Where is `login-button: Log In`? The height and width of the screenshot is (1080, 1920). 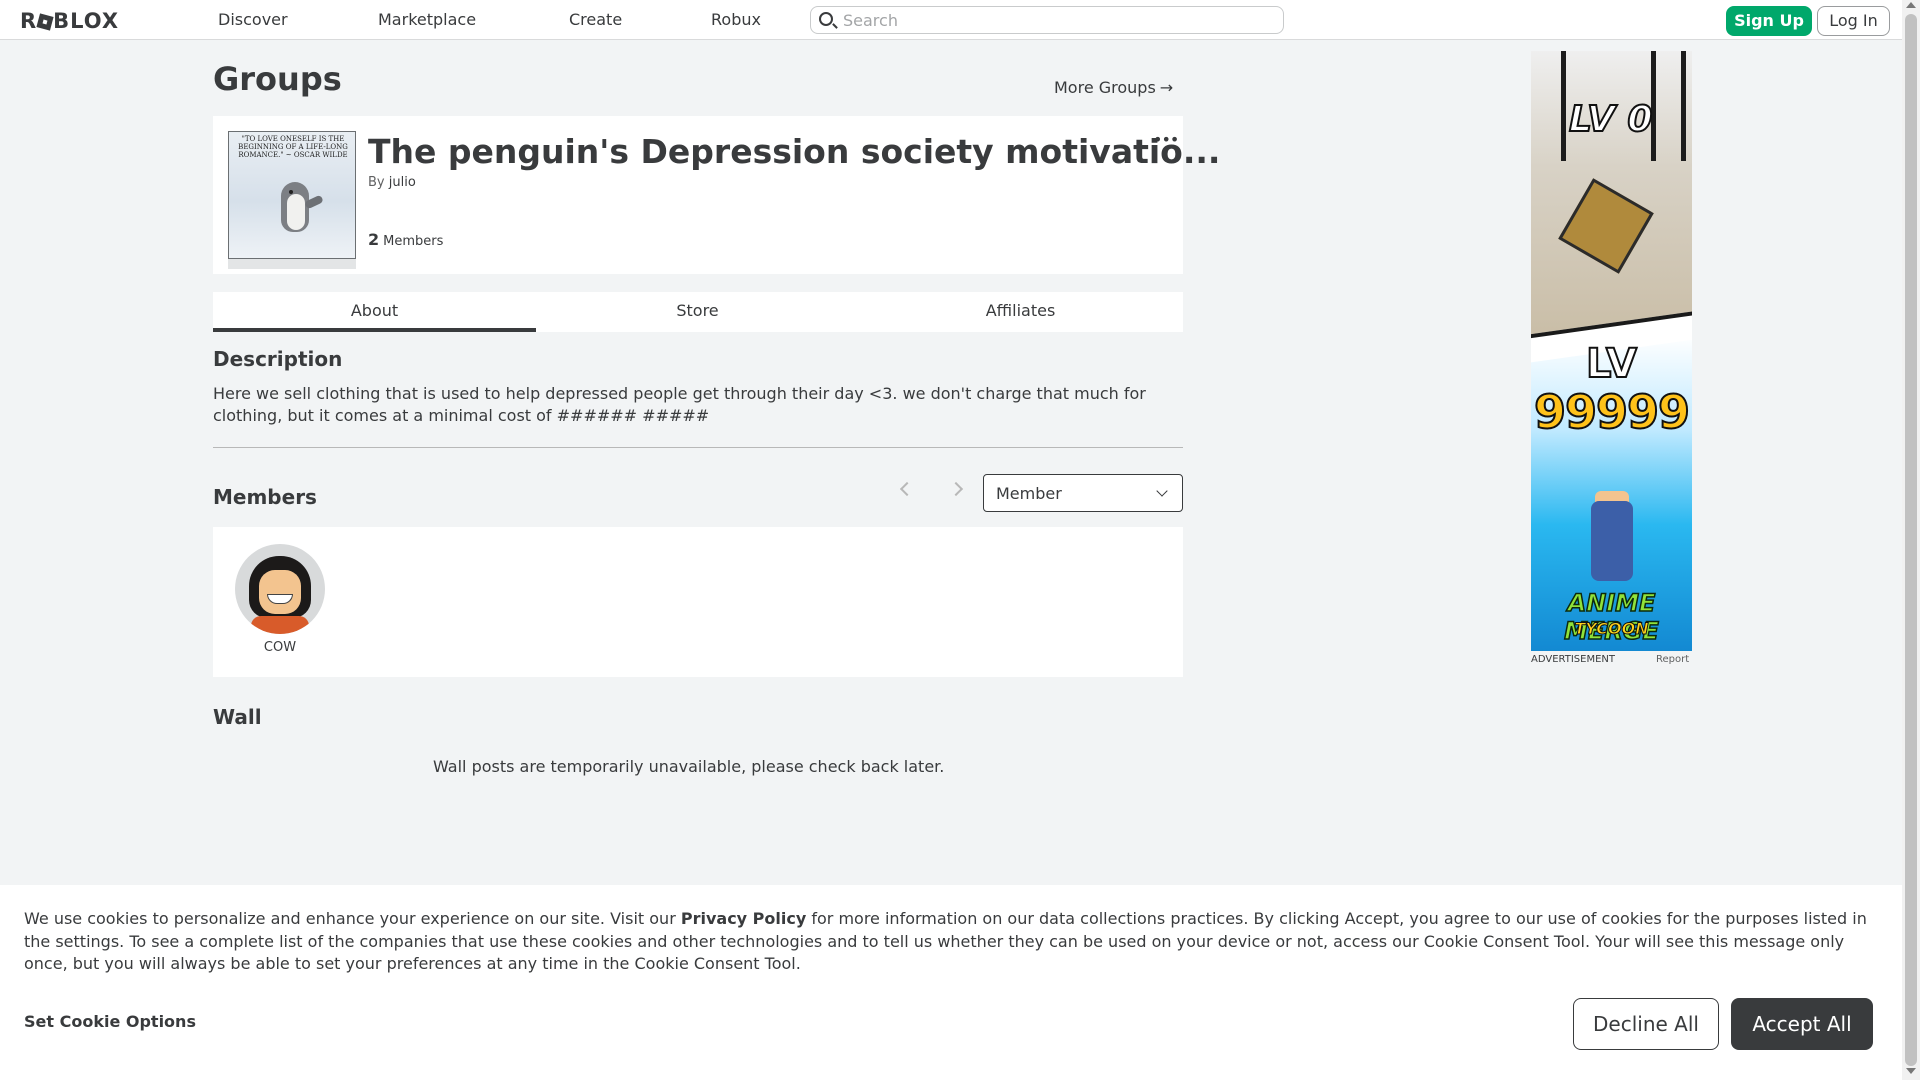 login-button: Log In is located at coordinates (1853, 21).